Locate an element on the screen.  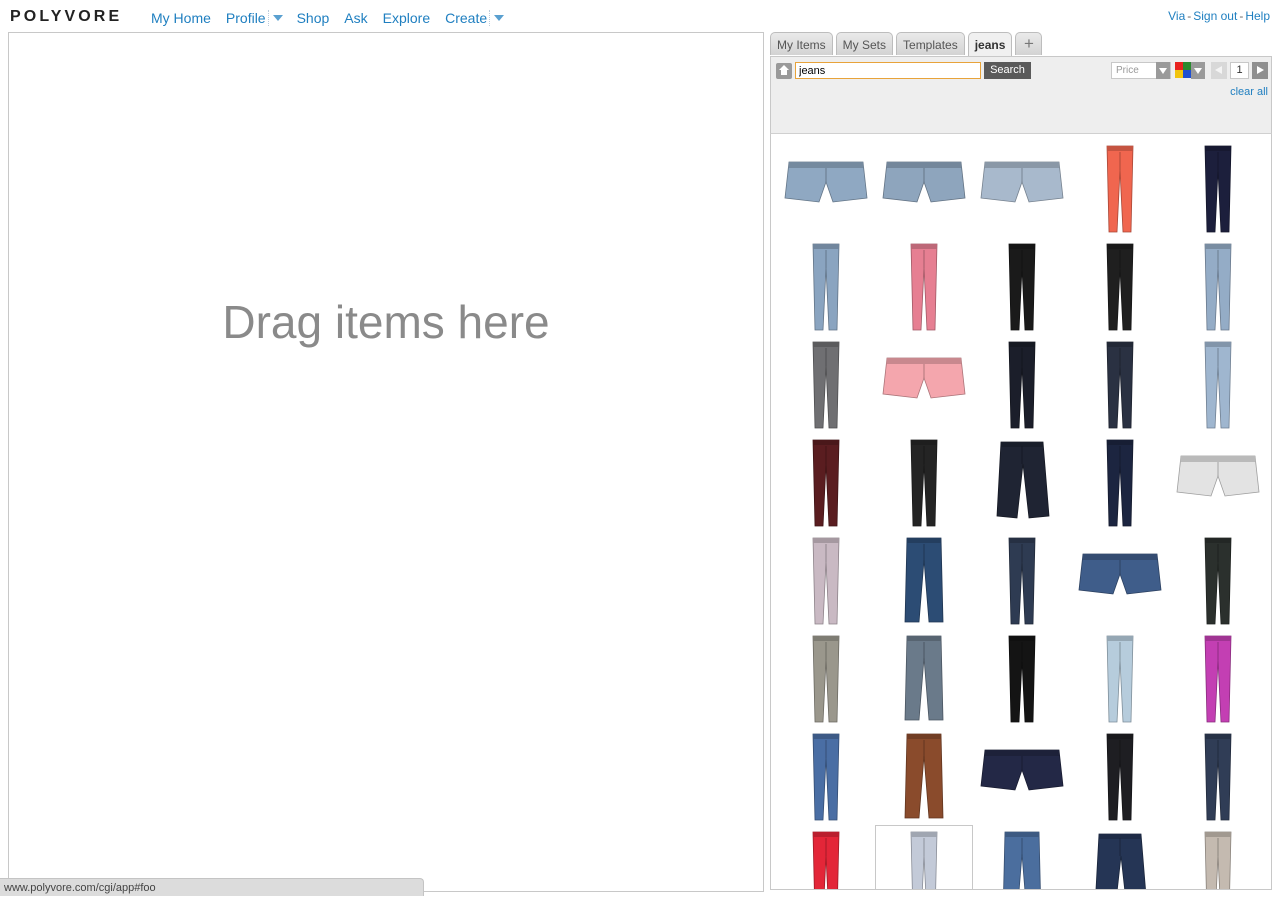
main-nav: My Home Profile Shop Ask Explore Create is located at coordinates (334, 18).